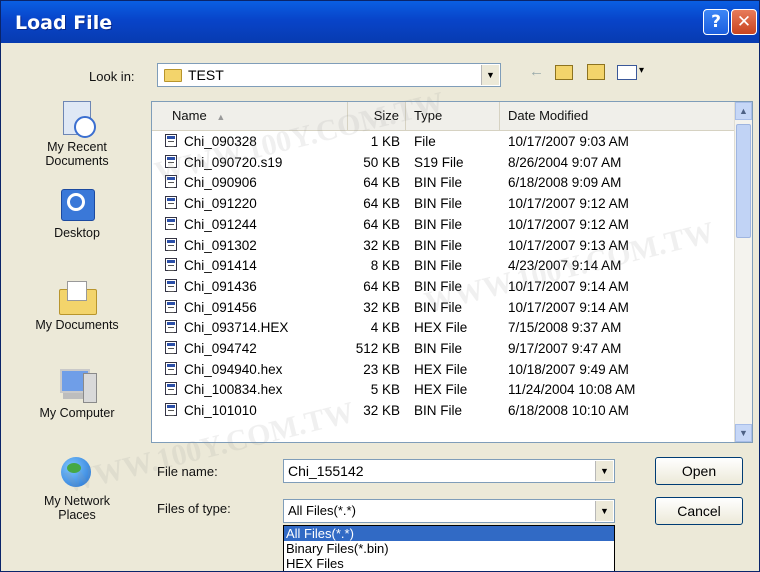 The image size is (760, 572). Describe the element at coordinates (449, 511) in the screenshot. I see `files-of-type-select: All Files(*.*) ▼` at that location.